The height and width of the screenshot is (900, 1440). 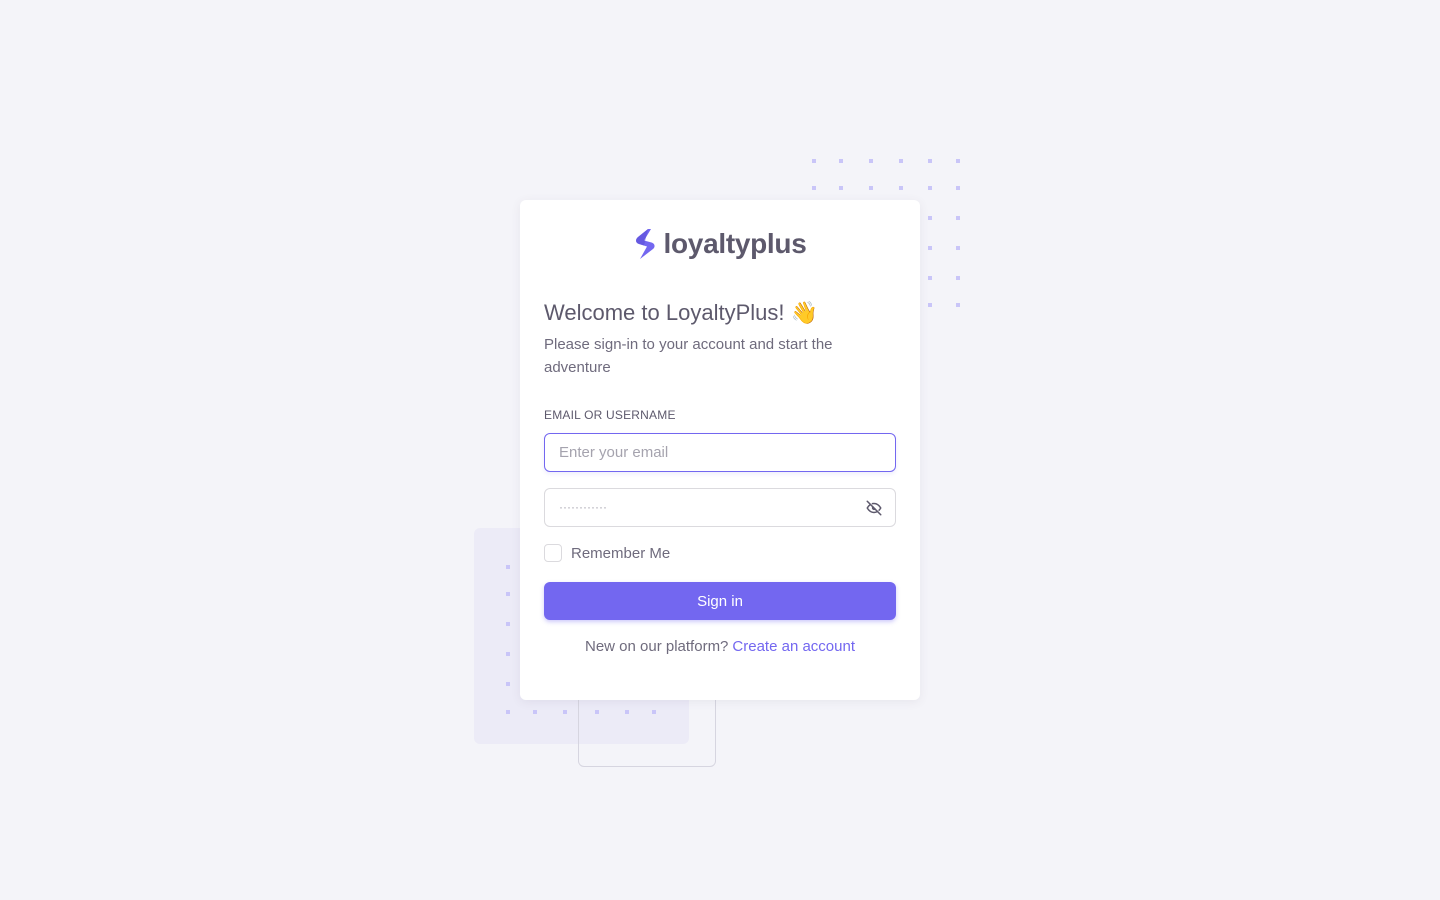 I want to click on signup-prompt: New on our platform? Create an account, so click(x=720, y=646).